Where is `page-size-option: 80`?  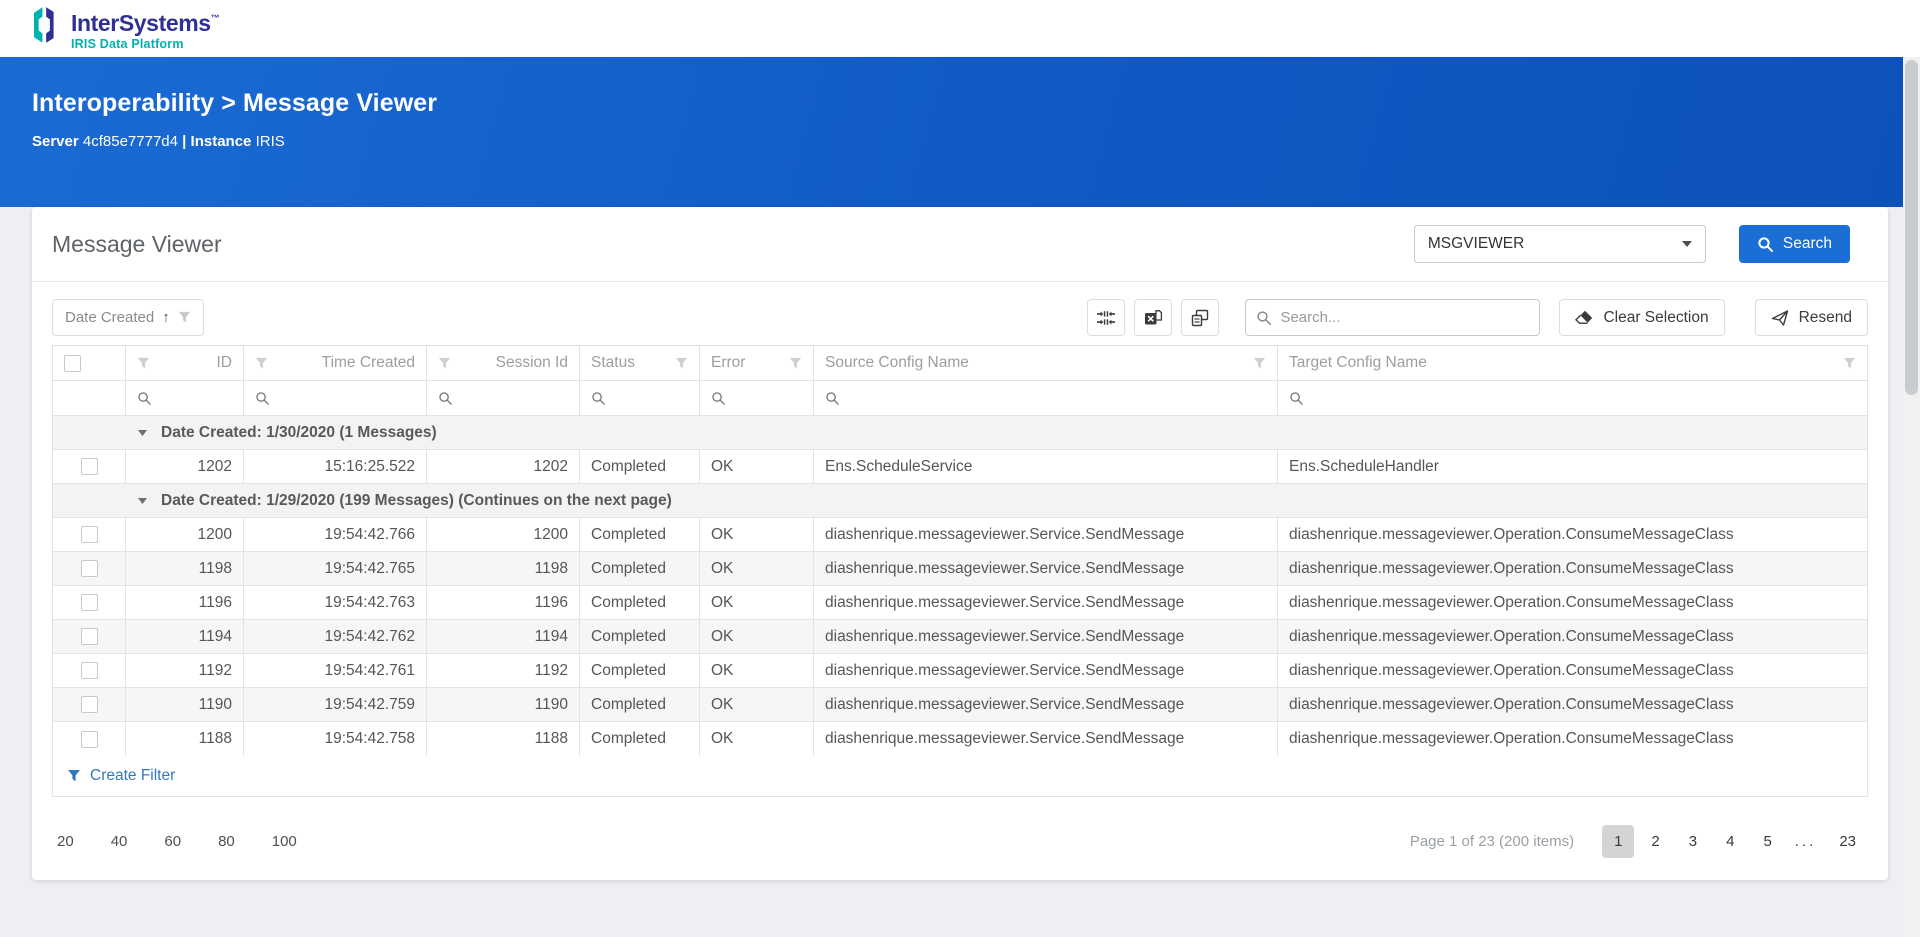
page-size-option: 80 is located at coordinates (226, 841).